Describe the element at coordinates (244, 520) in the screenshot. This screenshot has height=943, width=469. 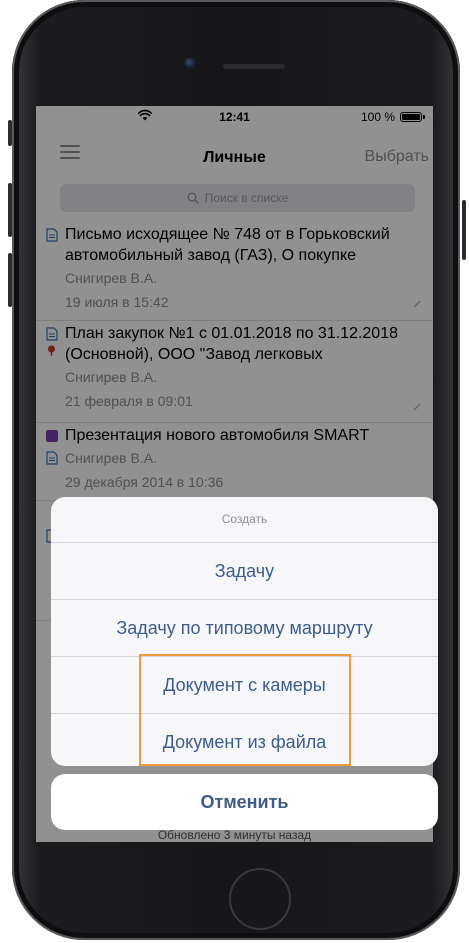
I see `action-sheet-title: Создать` at that location.